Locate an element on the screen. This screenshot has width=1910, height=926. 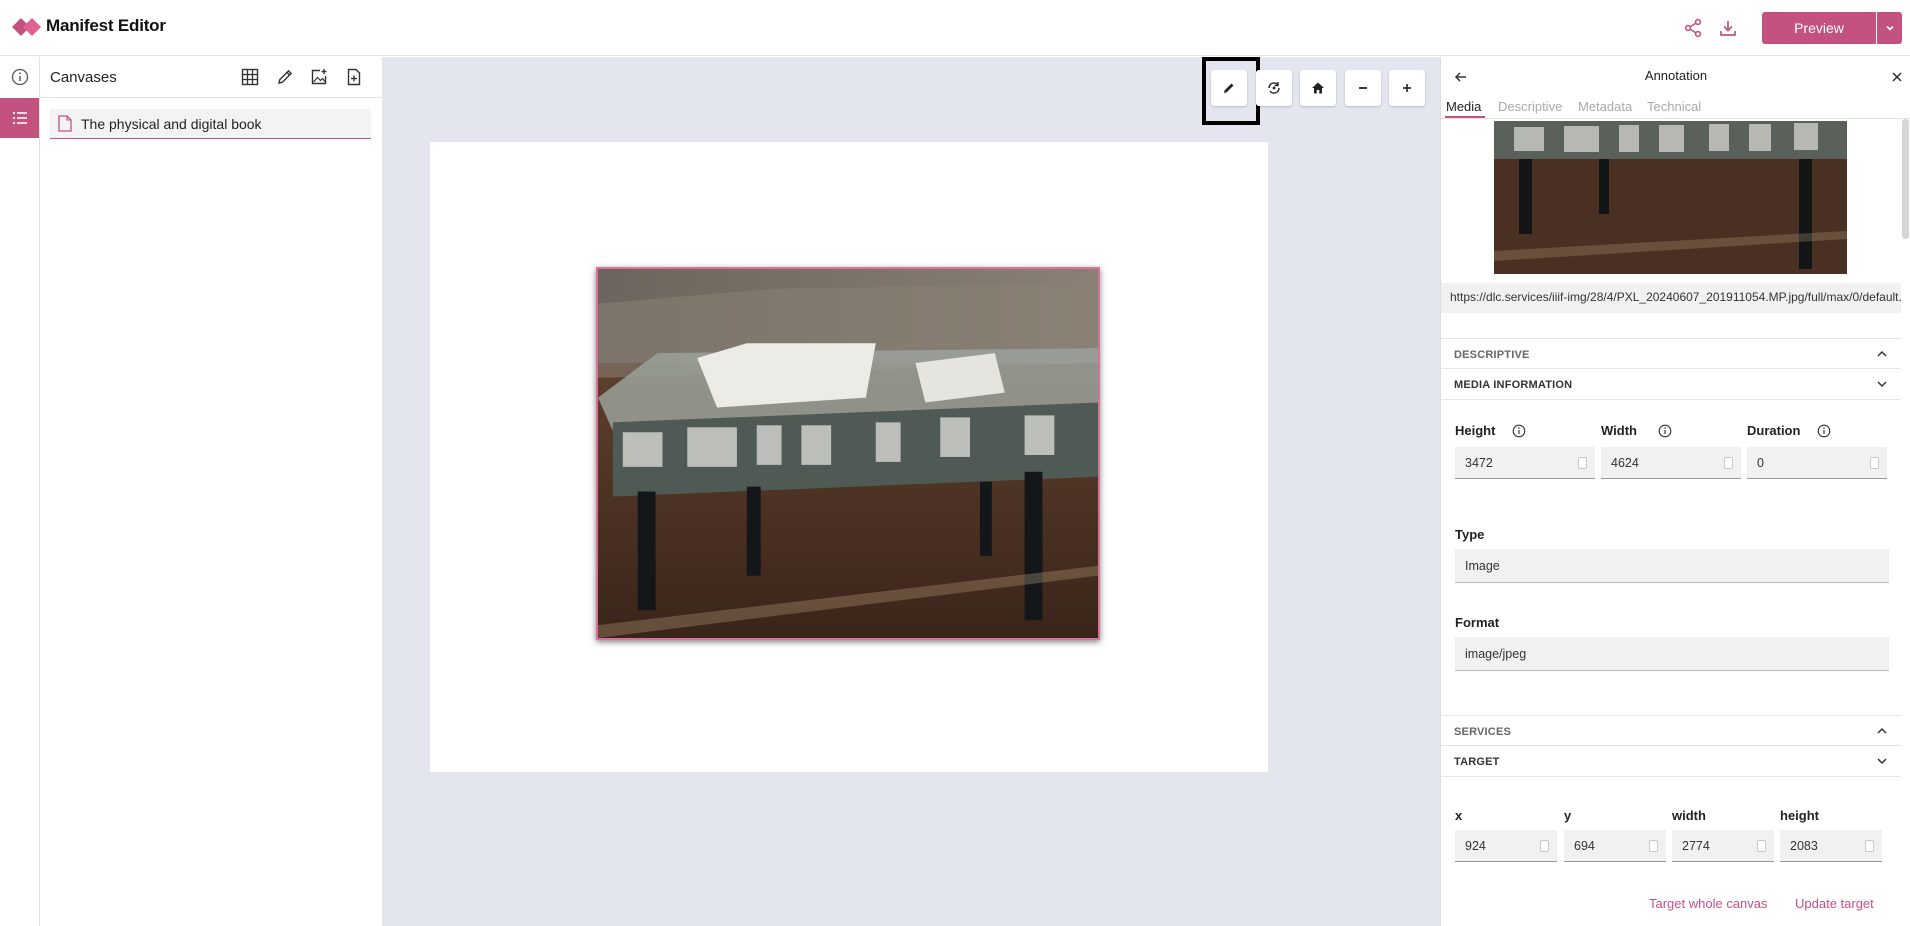
media-thumbnail is located at coordinates (1670, 197).